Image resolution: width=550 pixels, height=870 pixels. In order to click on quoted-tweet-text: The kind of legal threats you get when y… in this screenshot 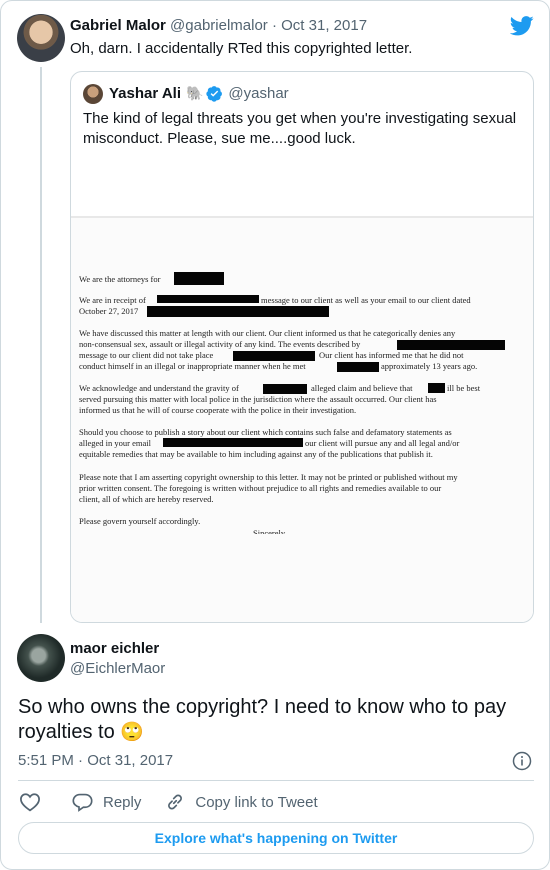, I will do `click(300, 128)`.